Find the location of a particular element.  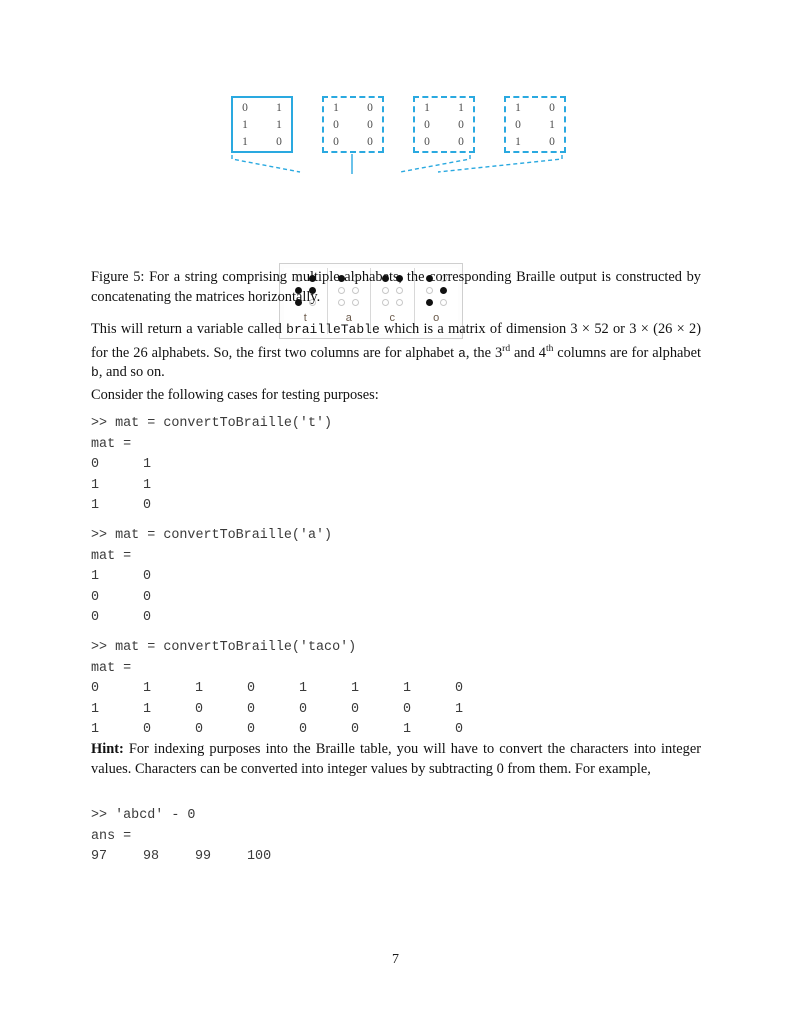

code-block-abcd-minus-zero: >> 'abcd' - 0 ans = 97 98 99 100 is located at coordinates (396, 837).